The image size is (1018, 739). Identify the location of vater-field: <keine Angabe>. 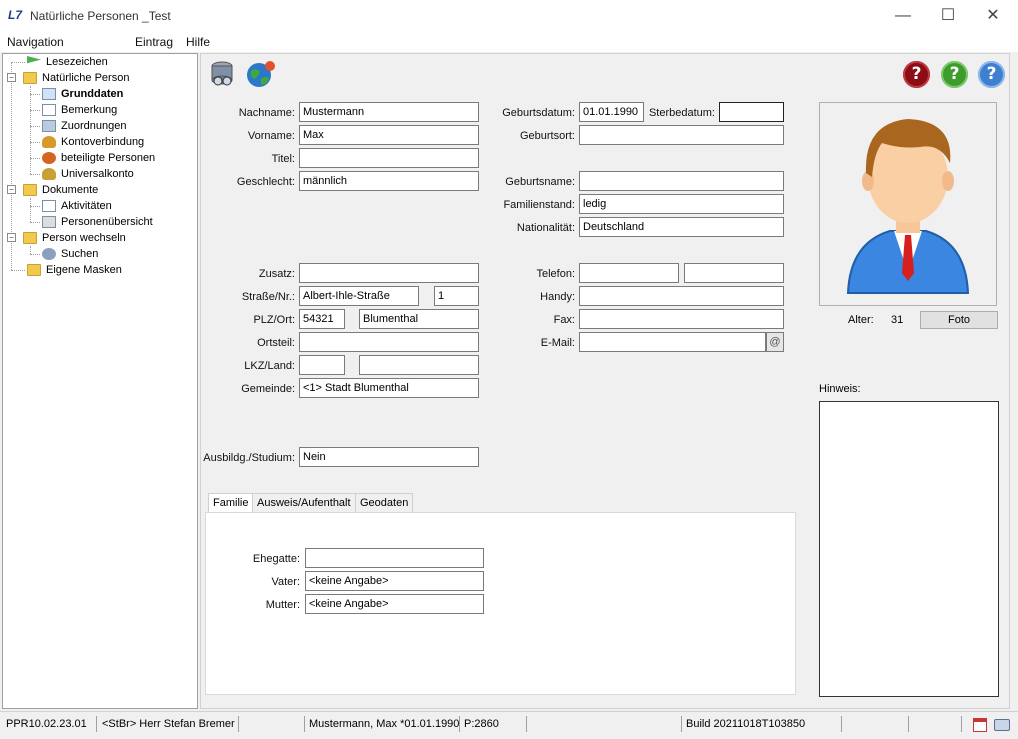
(394, 581).